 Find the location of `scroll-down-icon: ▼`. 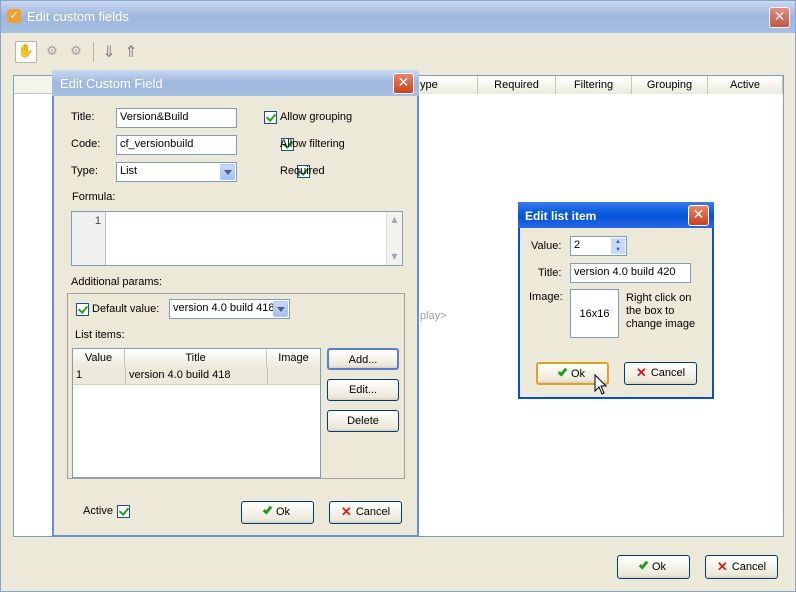

scroll-down-icon: ▼ is located at coordinates (394, 257).